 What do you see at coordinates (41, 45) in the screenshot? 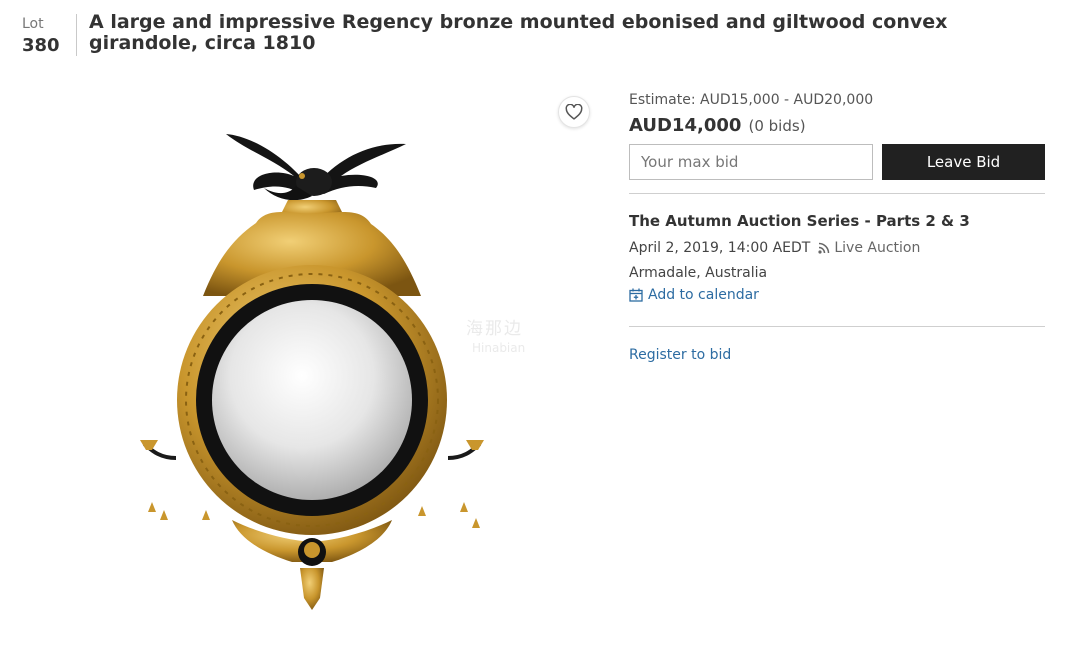
I see `lot-number: 380` at bounding box center [41, 45].